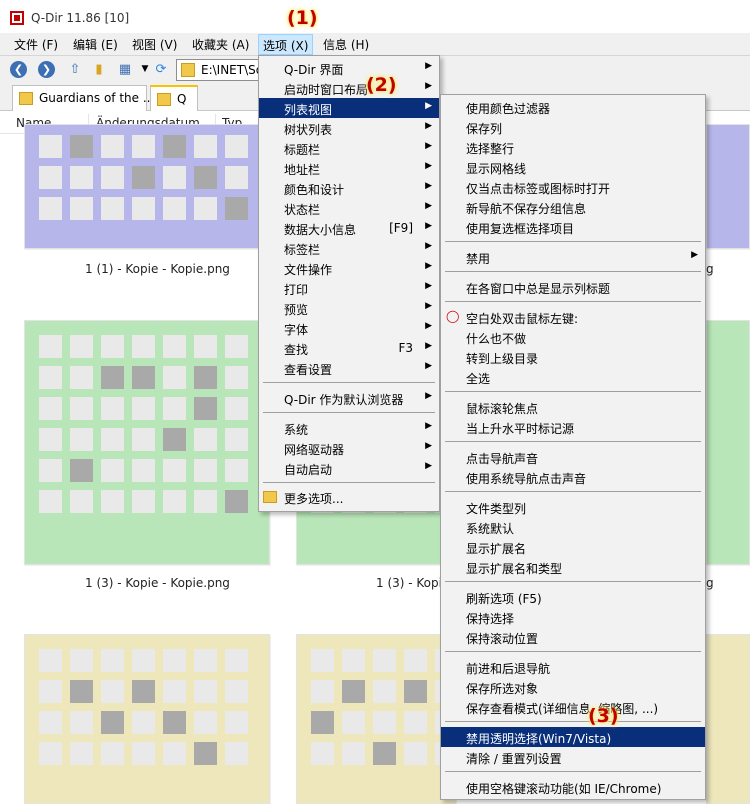 The height and width of the screenshot is (804, 750). I want to click on menu-item-font: 字体 ▶, so click(349, 328).